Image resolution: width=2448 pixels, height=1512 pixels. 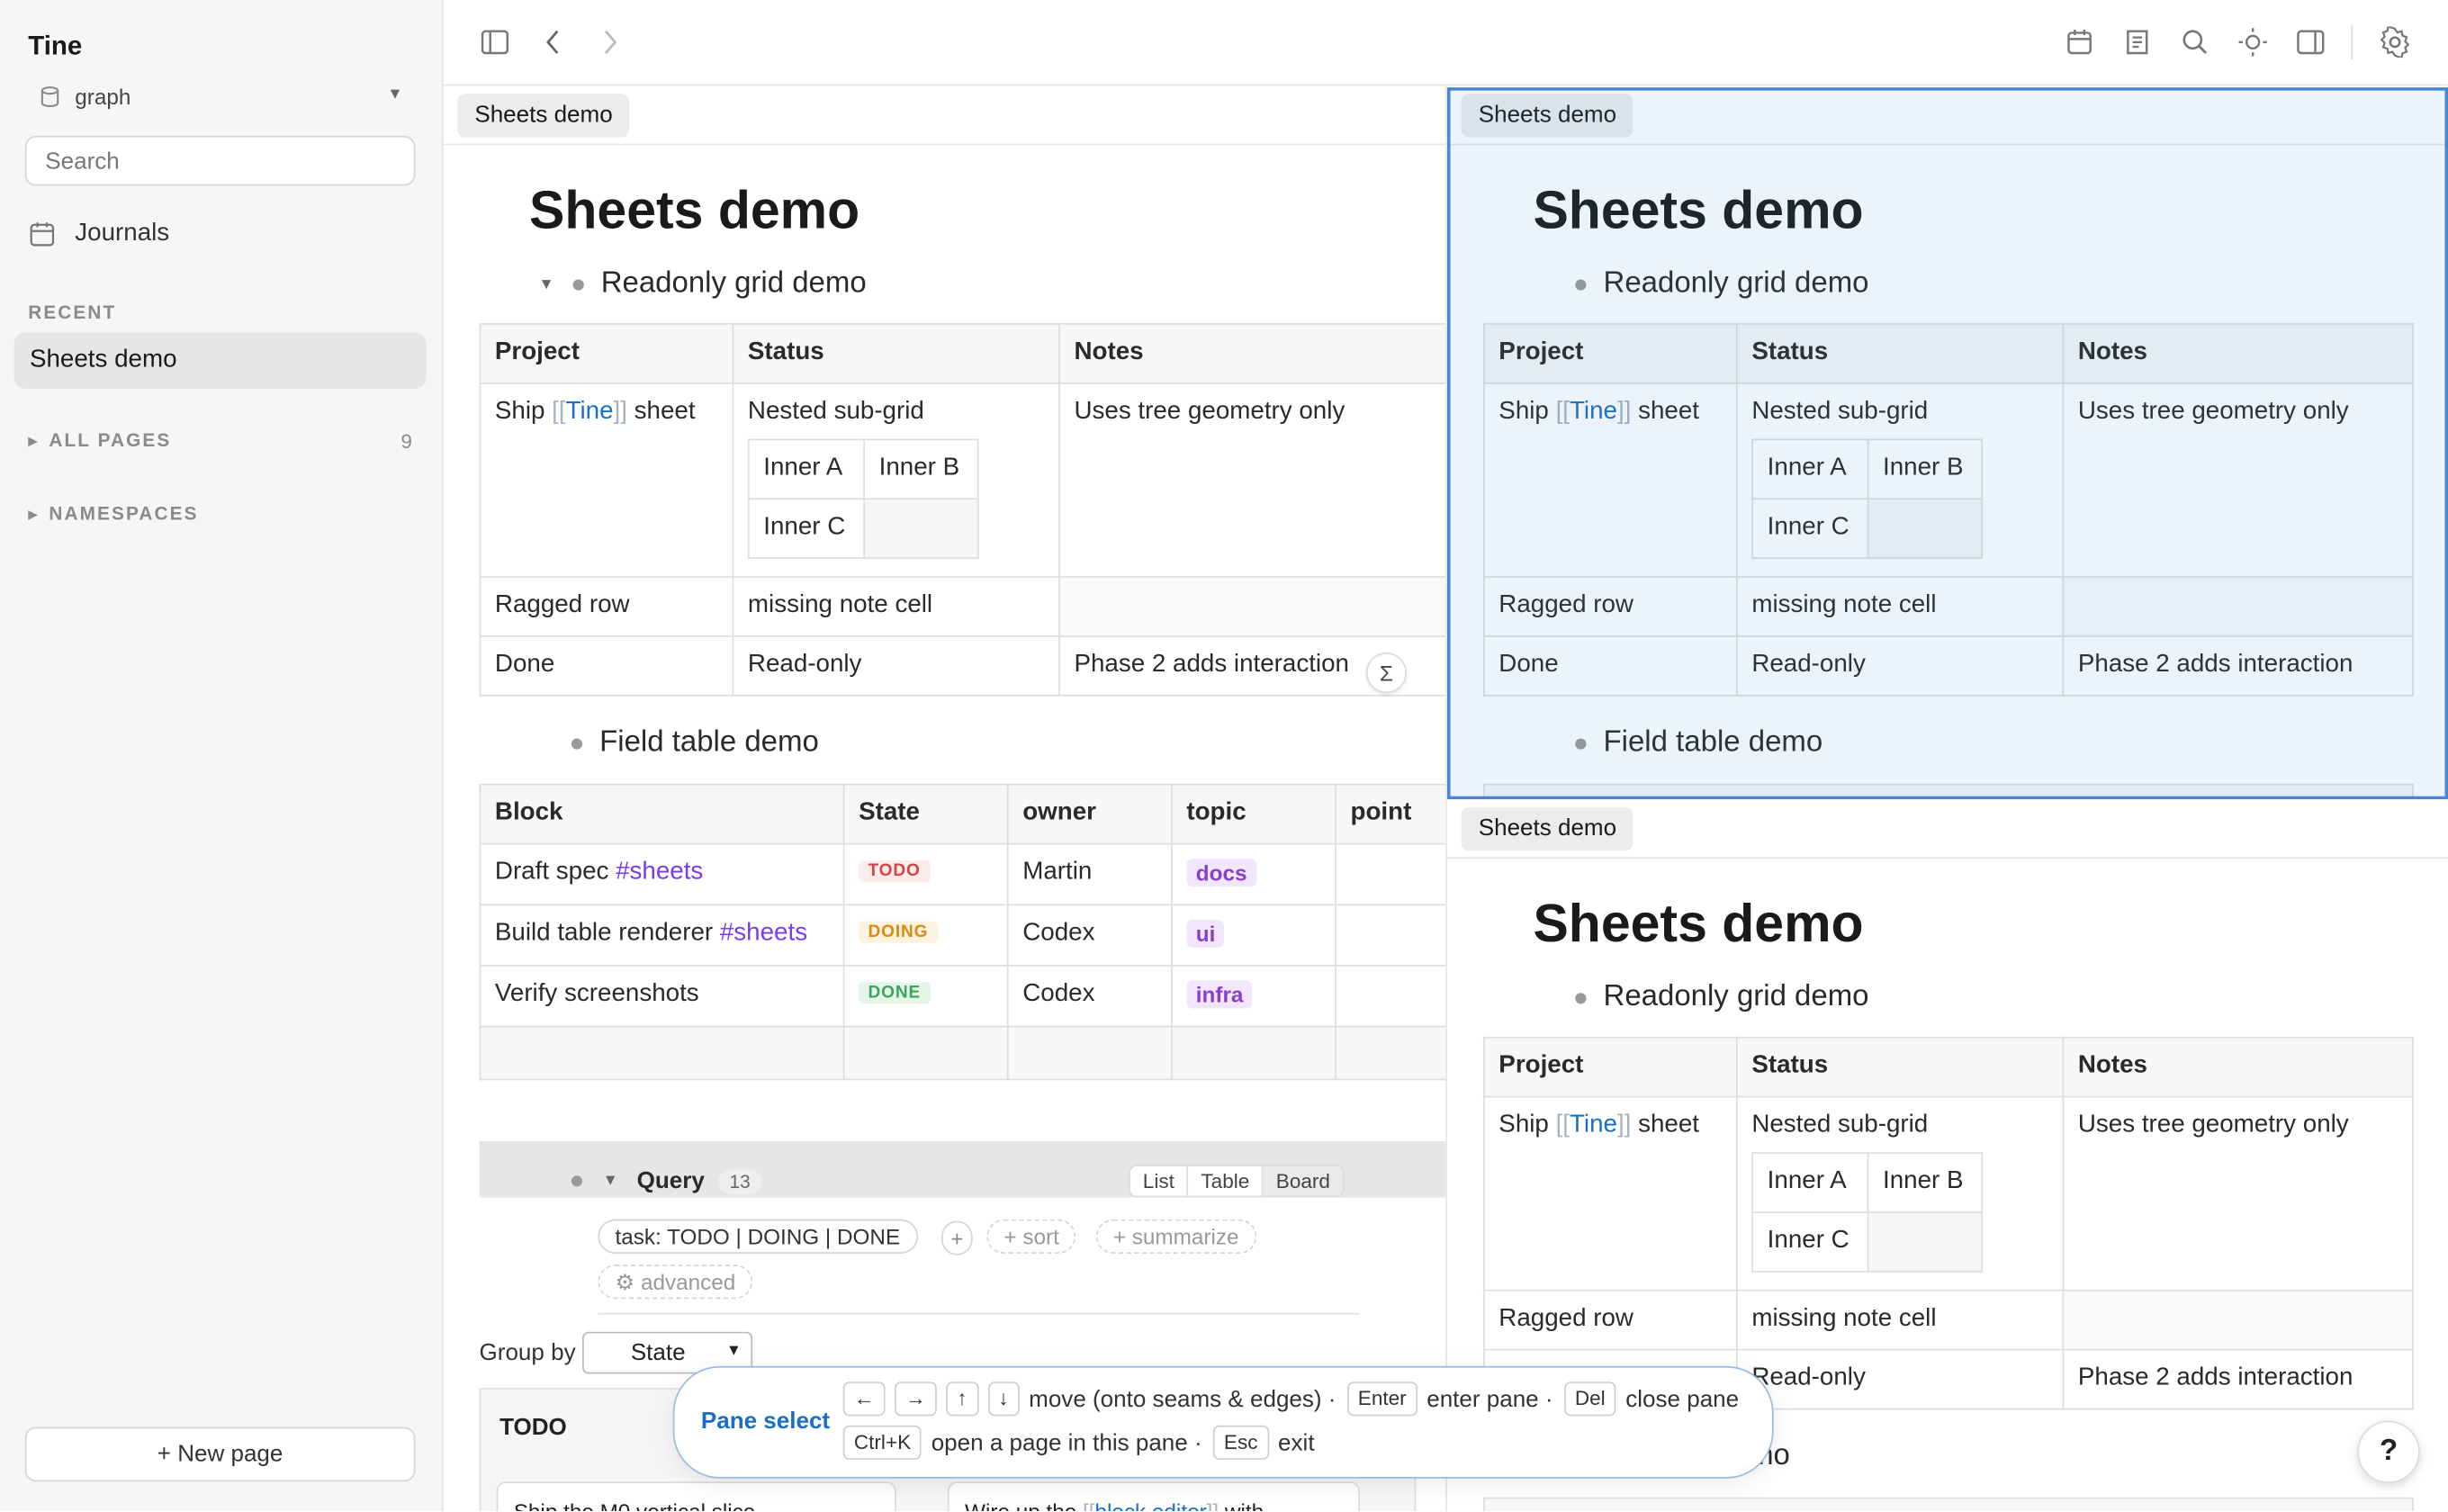 I want to click on sidebar-search-input: Search, so click(x=220, y=160).